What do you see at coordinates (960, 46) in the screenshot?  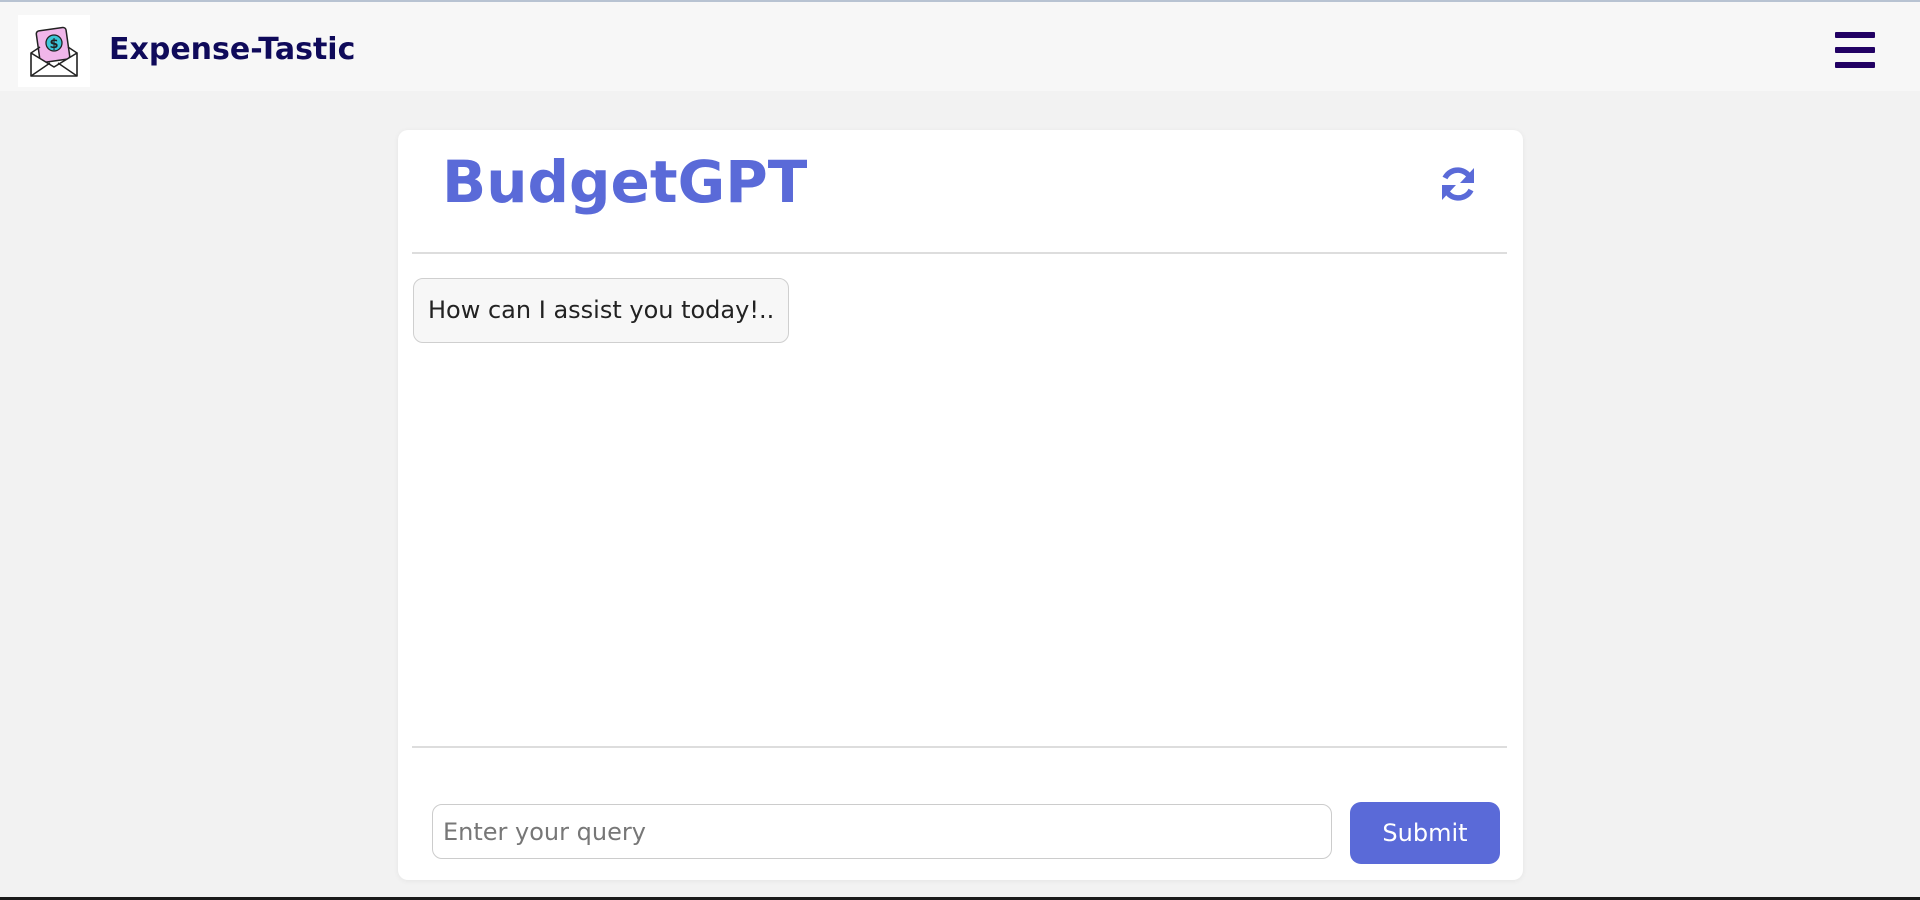 I see `navbar: $ Expense-Tastic` at bounding box center [960, 46].